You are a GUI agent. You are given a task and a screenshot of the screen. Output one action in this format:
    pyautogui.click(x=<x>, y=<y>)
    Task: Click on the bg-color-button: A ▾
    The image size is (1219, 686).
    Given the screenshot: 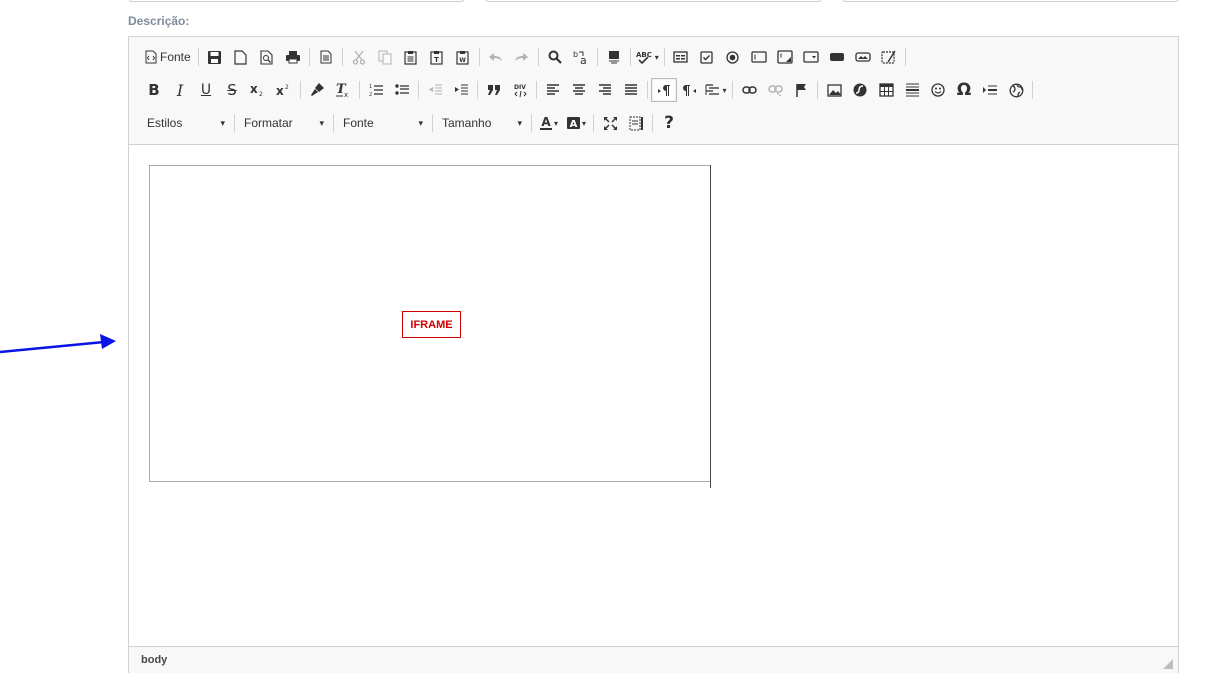 What is the action you would take?
    pyautogui.click(x=576, y=123)
    